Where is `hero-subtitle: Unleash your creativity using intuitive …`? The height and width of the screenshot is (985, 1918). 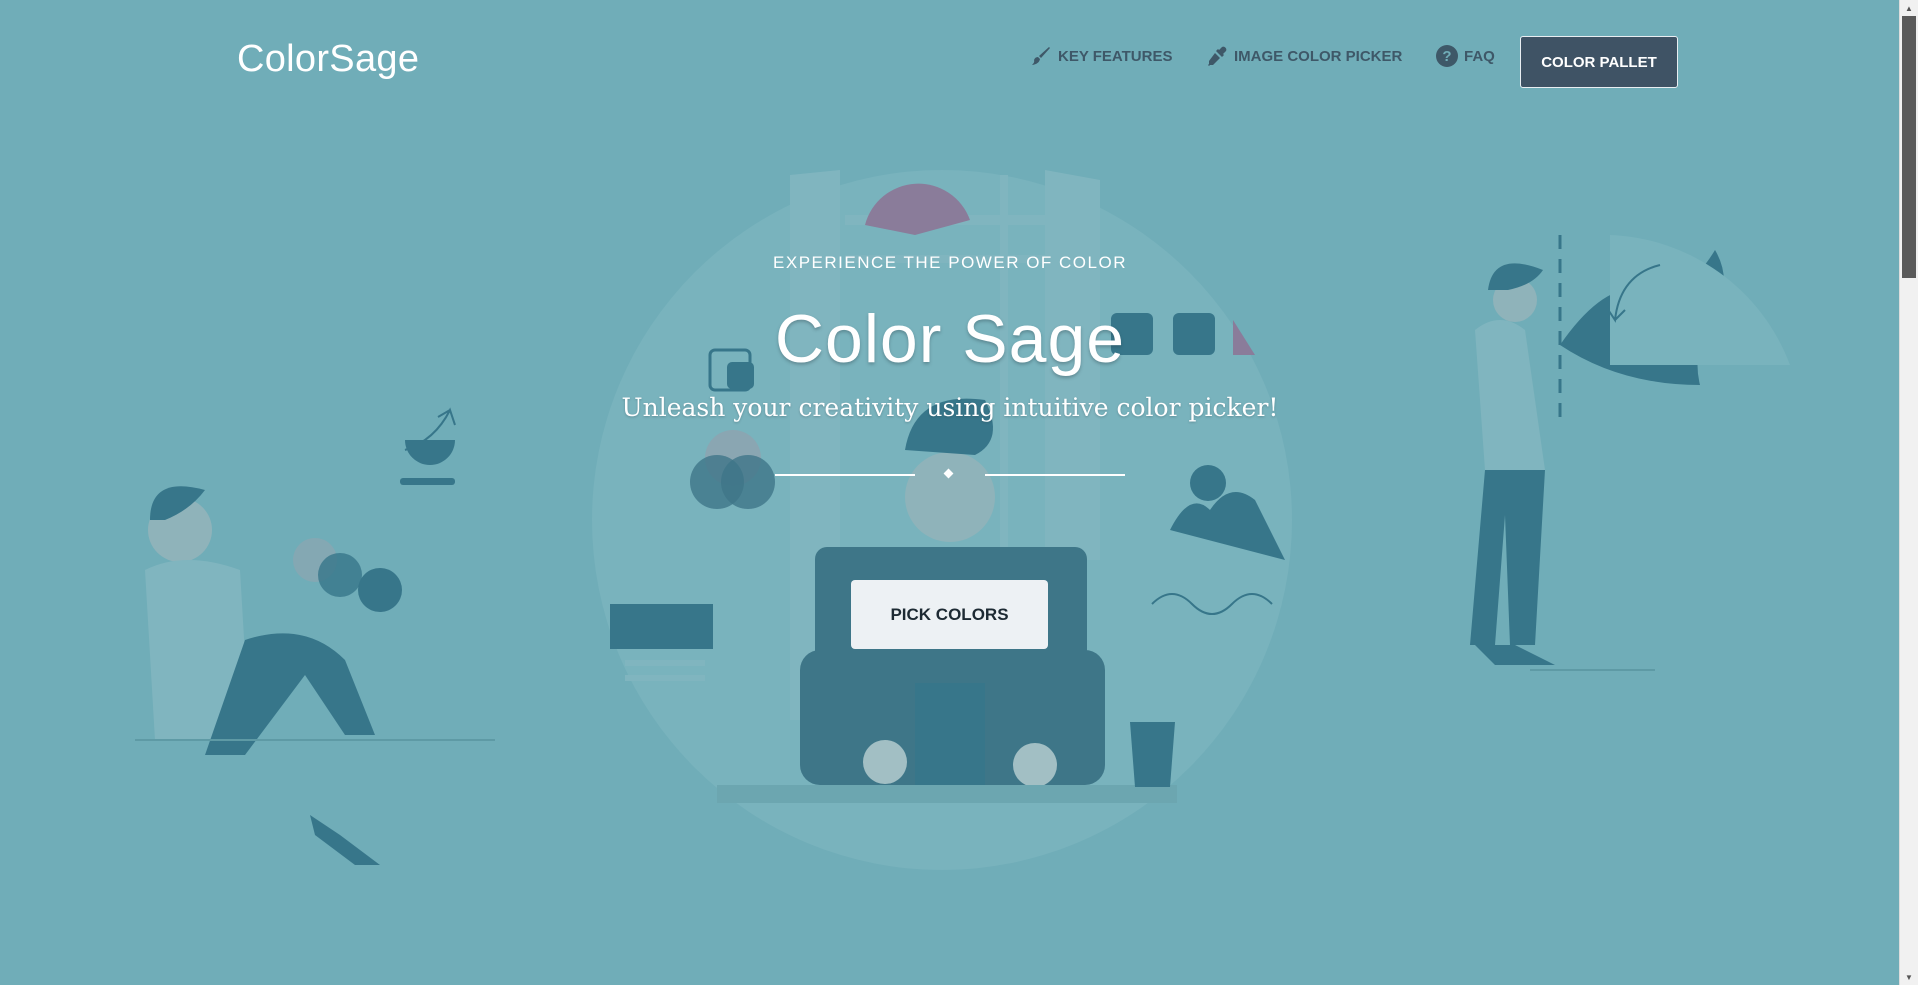 hero-subtitle: Unleash your creativity using intuitive … is located at coordinates (950, 407).